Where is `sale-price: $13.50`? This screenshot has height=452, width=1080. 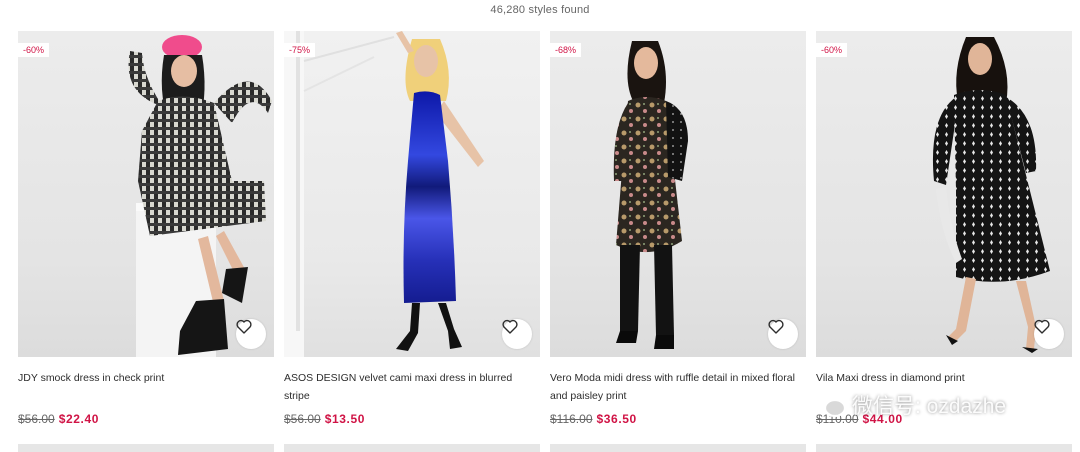
sale-price: $13.50 is located at coordinates (345, 419).